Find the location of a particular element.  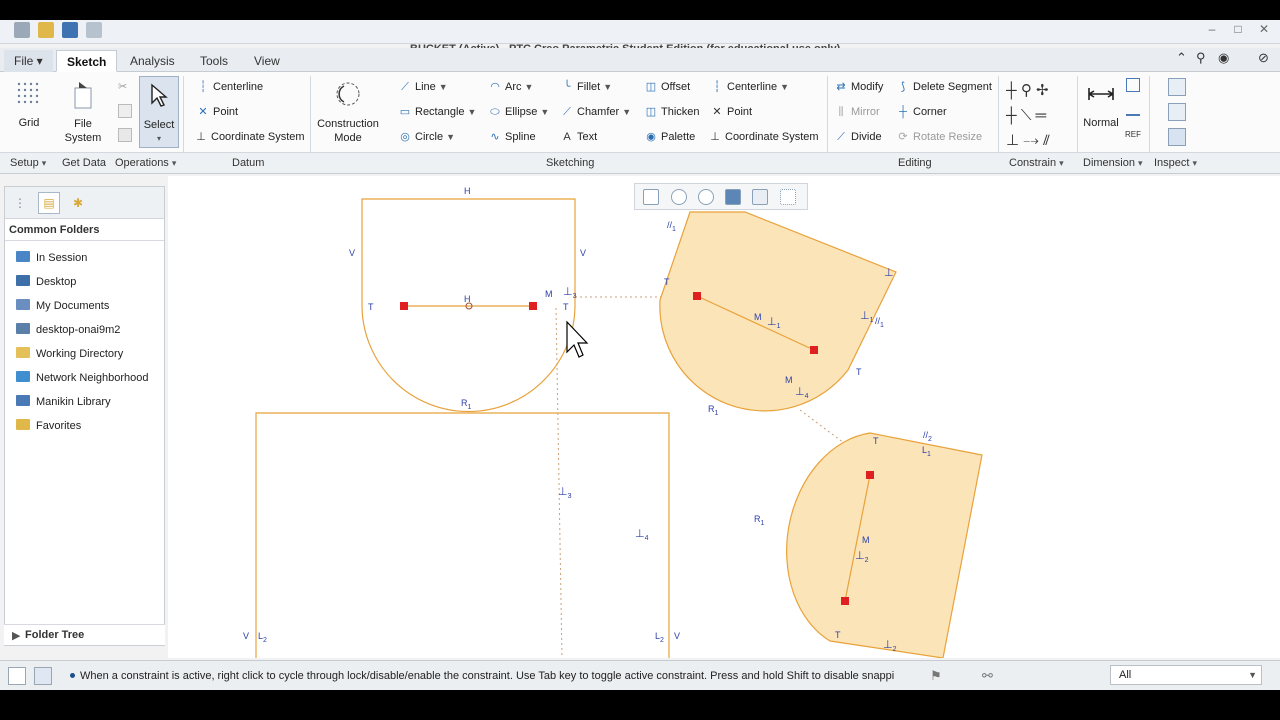

divide-button: ⟋ Divide is located at coordinates (857, 137).